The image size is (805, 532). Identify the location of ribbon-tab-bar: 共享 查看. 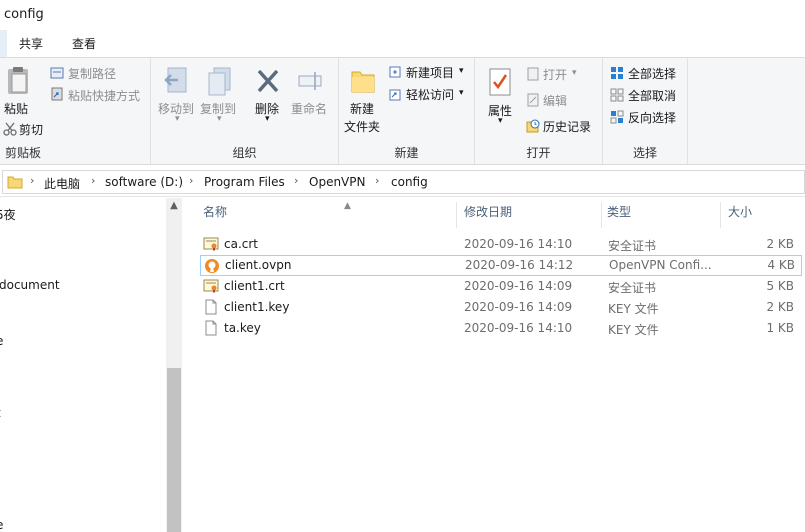
(402, 43).